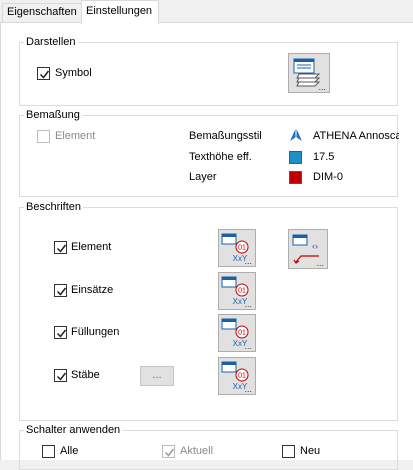 Image resolution: width=413 pixels, height=470 pixels. I want to click on beschriften-element-checkbox, so click(60, 247).